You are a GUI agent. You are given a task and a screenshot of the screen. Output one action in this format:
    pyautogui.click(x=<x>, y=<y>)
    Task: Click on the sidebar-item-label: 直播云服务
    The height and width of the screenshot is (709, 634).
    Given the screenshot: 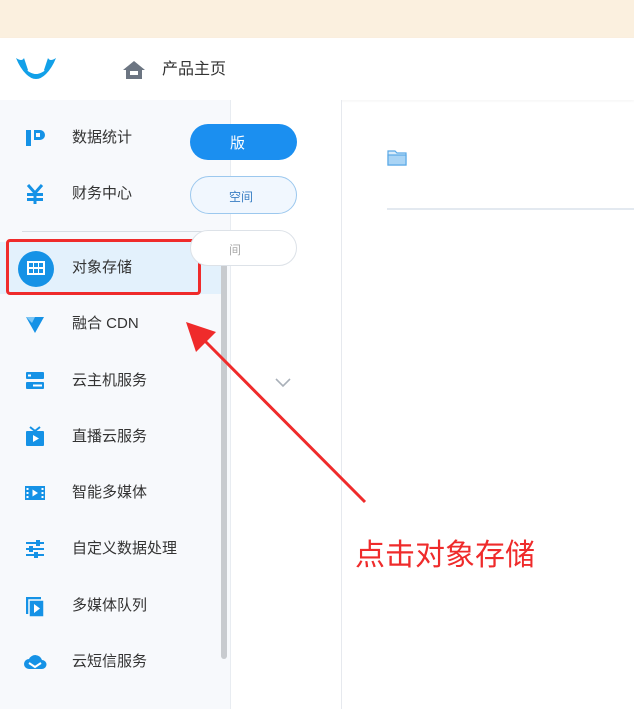 What is the action you would take?
    pyautogui.click(x=110, y=436)
    